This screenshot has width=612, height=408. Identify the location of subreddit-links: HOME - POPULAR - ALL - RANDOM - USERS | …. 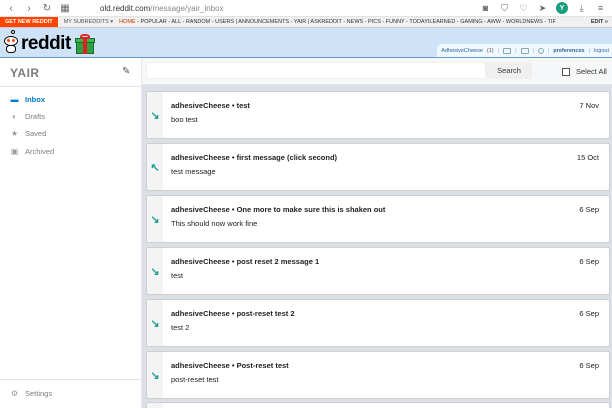
(337, 22).